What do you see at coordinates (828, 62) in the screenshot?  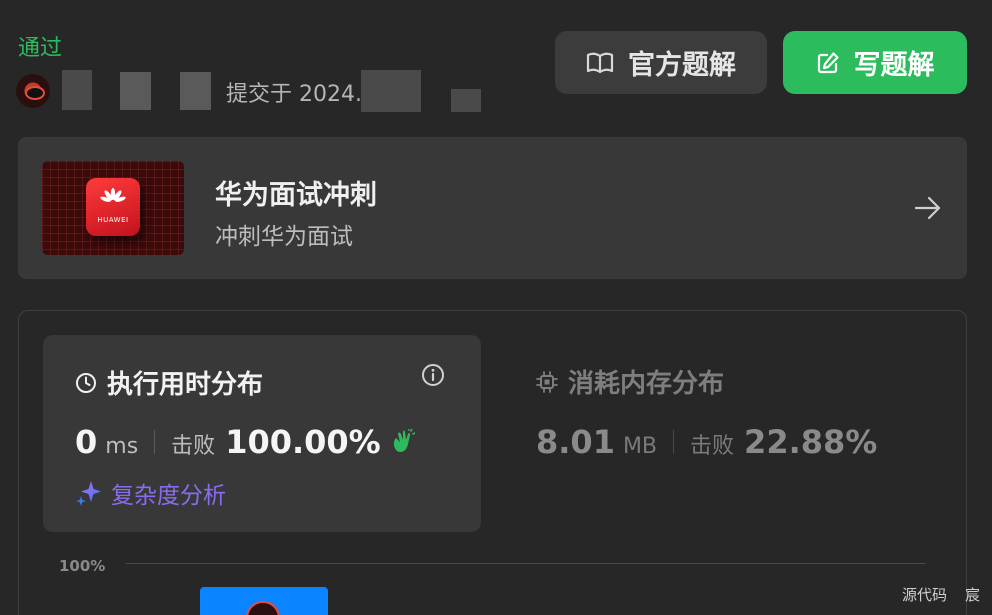 I see `edit-icon` at bounding box center [828, 62].